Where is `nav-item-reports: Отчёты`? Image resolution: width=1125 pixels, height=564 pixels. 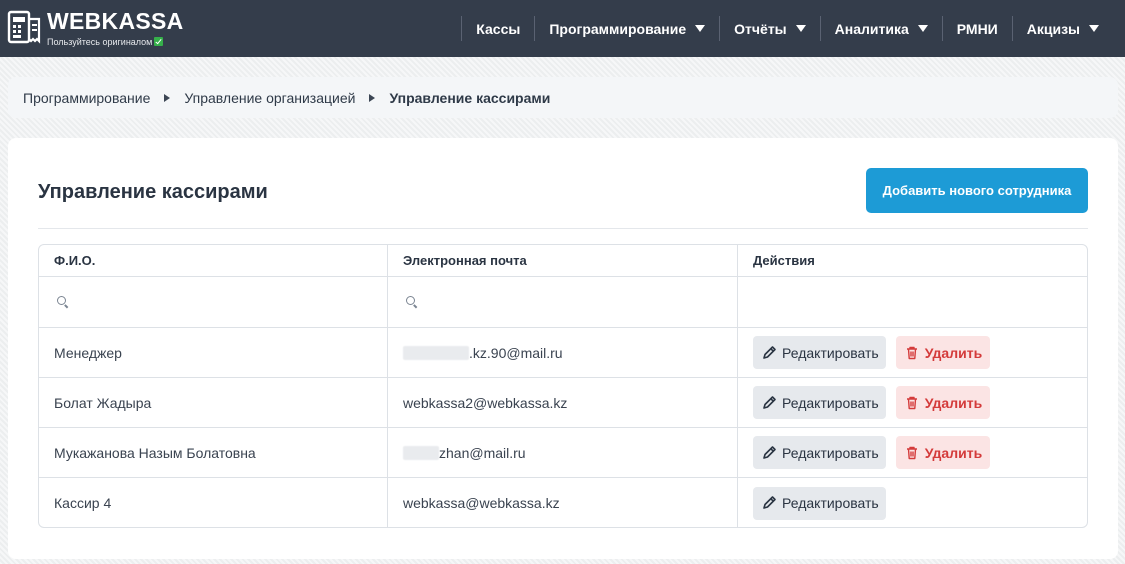 nav-item-reports: Отчёты is located at coordinates (769, 28).